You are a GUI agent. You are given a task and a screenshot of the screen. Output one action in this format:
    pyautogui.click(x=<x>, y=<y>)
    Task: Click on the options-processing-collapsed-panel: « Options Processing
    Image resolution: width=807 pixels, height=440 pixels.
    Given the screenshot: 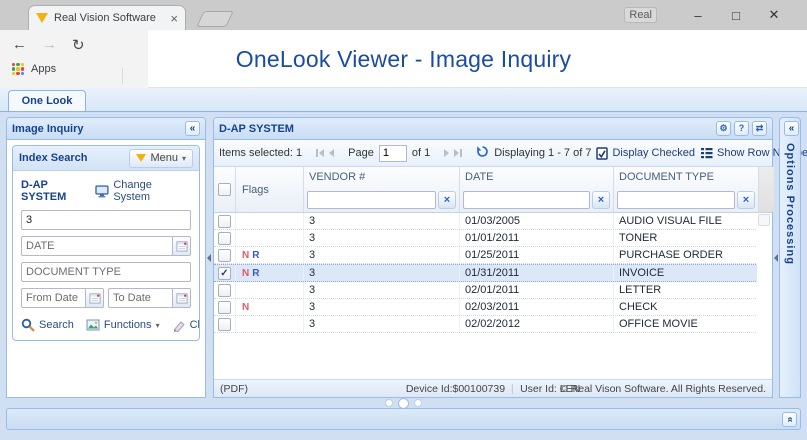 What is the action you would take?
    pyautogui.click(x=790, y=257)
    